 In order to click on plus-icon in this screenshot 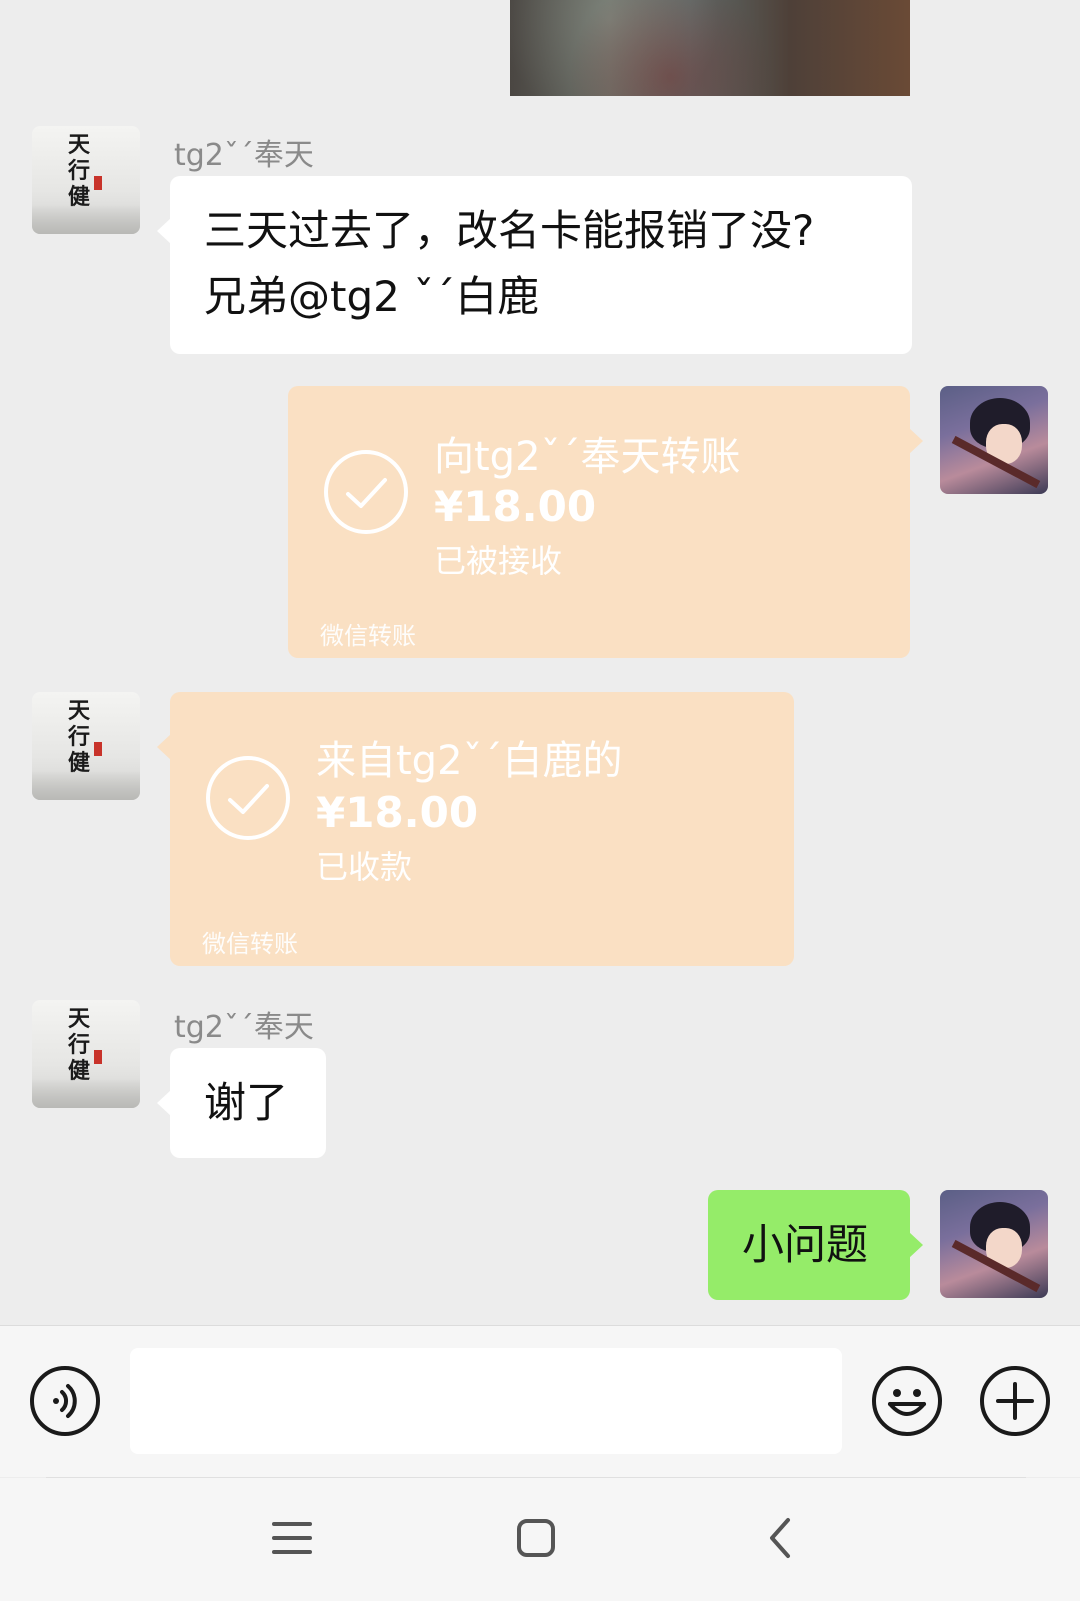, I will do `click(1015, 1401)`.